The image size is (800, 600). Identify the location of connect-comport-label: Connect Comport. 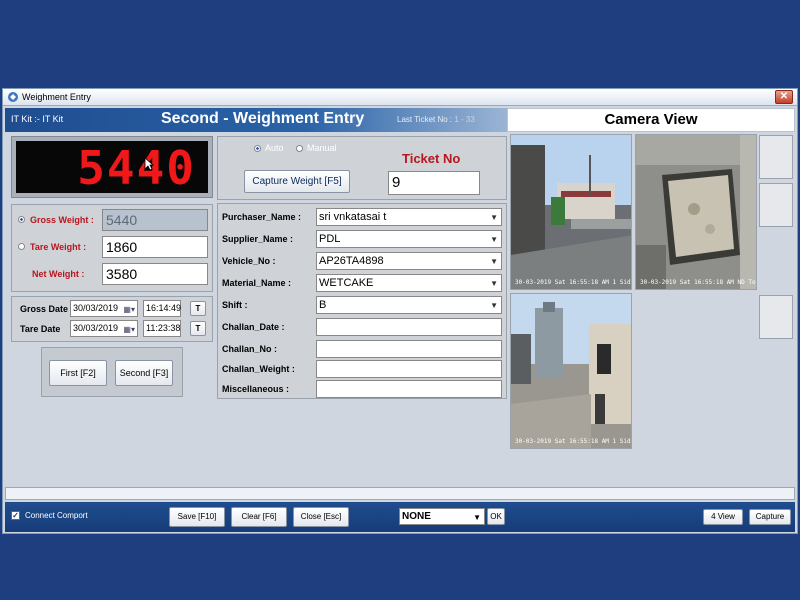
(56, 515).